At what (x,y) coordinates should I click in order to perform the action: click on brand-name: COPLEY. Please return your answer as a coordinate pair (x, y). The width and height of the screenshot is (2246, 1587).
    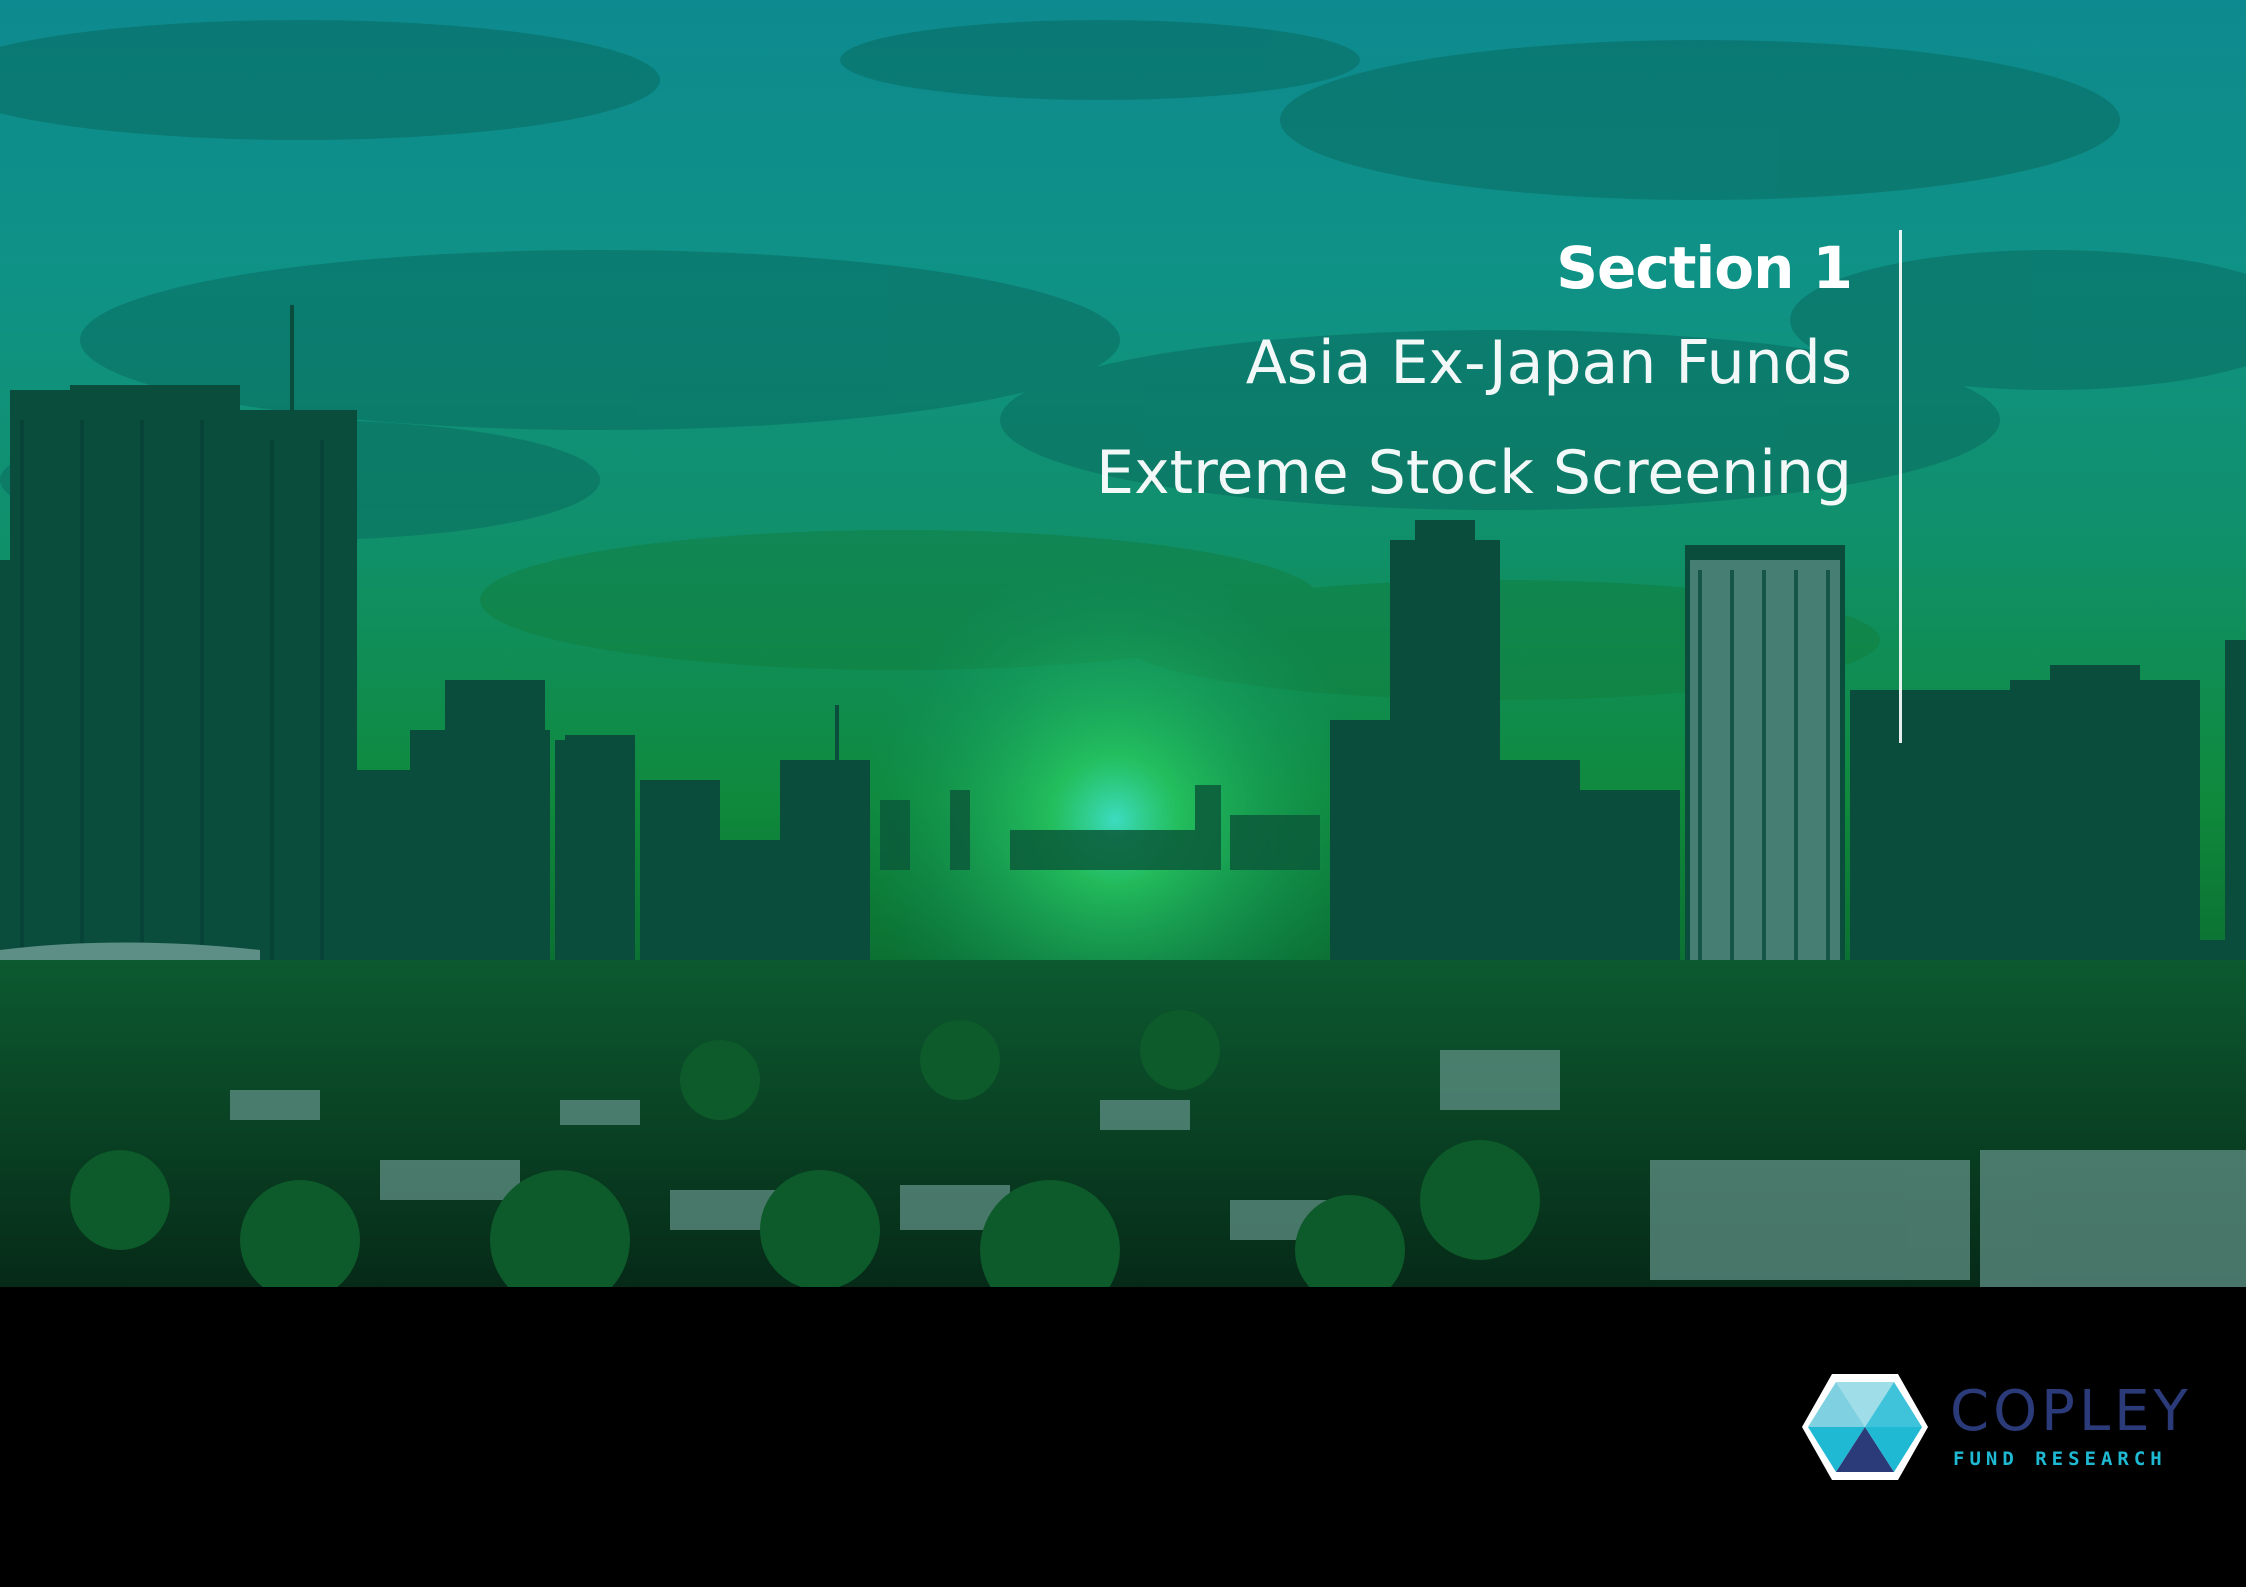
    Looking at the image, I should click on (2071, 1411).